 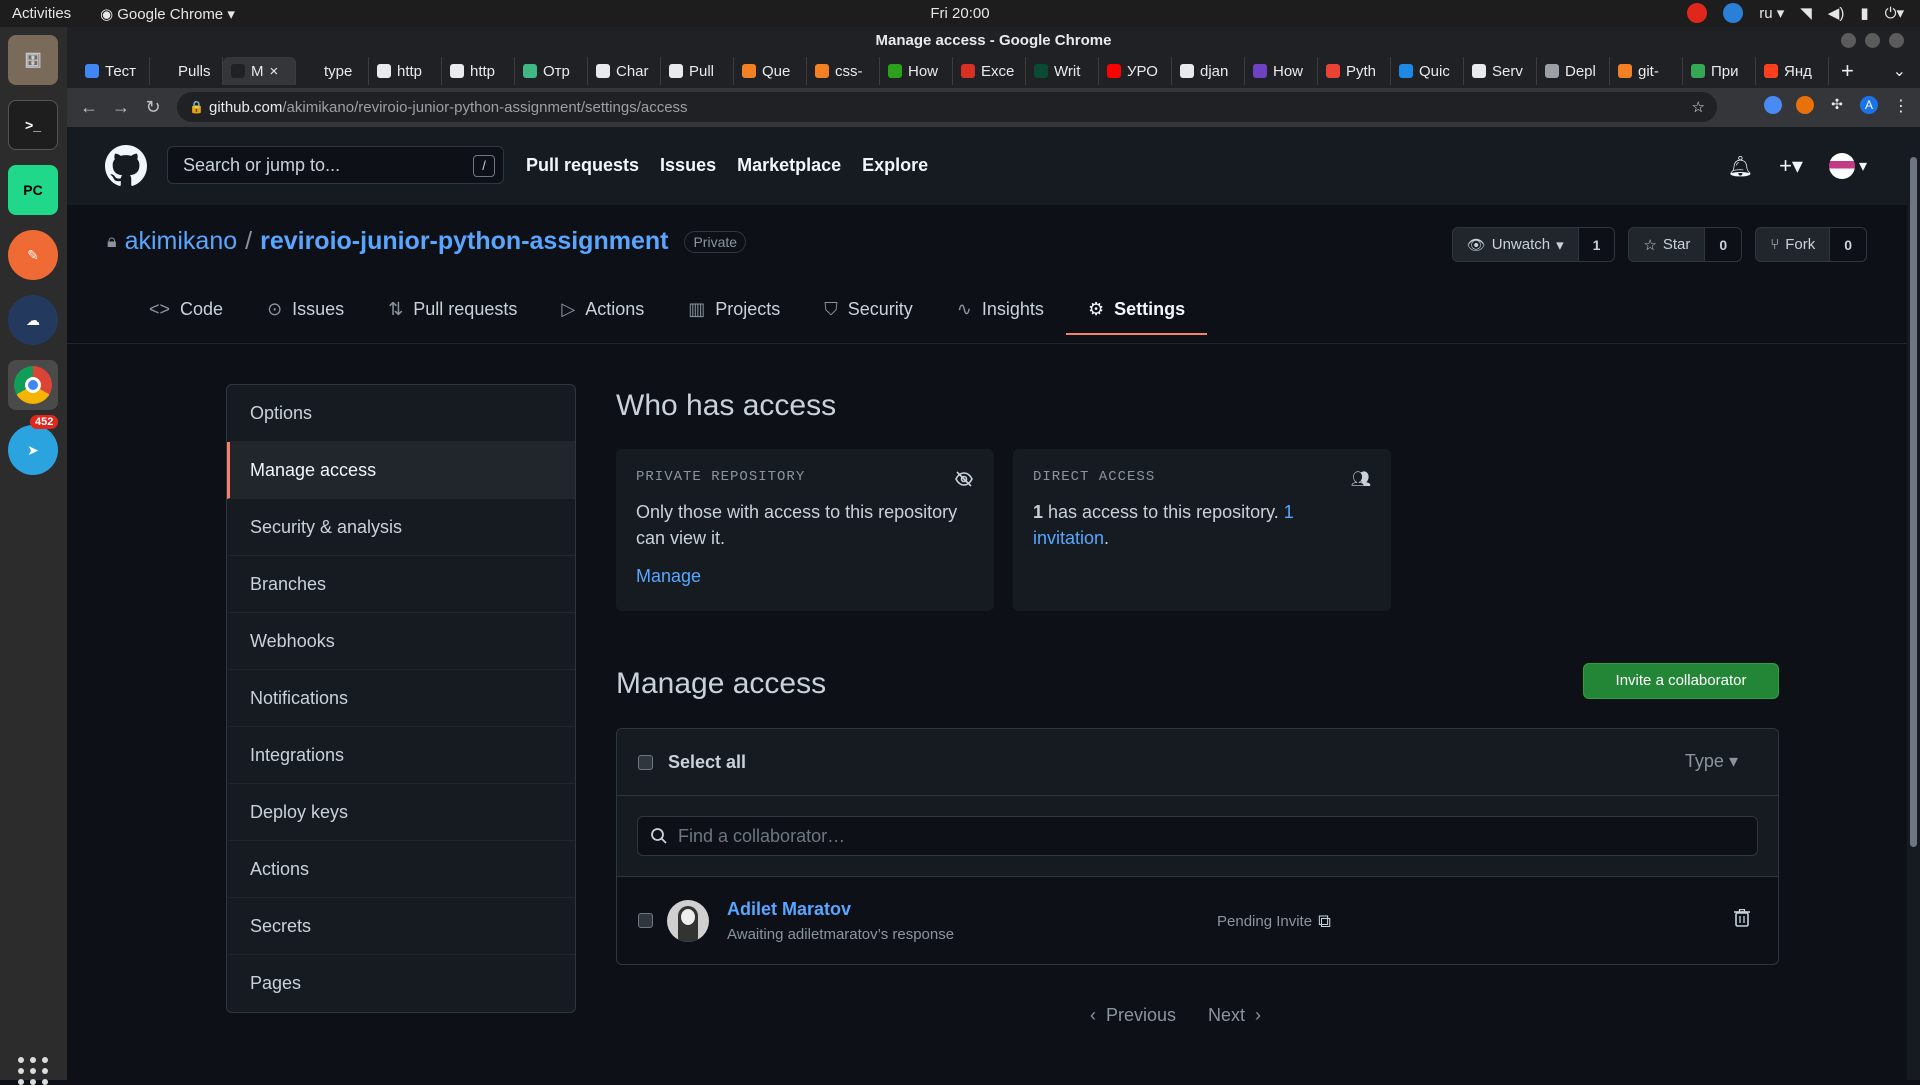 I want to click on watch-button: 👁︎ Unwatch ▾ 1, so click(x=1533, y=244).